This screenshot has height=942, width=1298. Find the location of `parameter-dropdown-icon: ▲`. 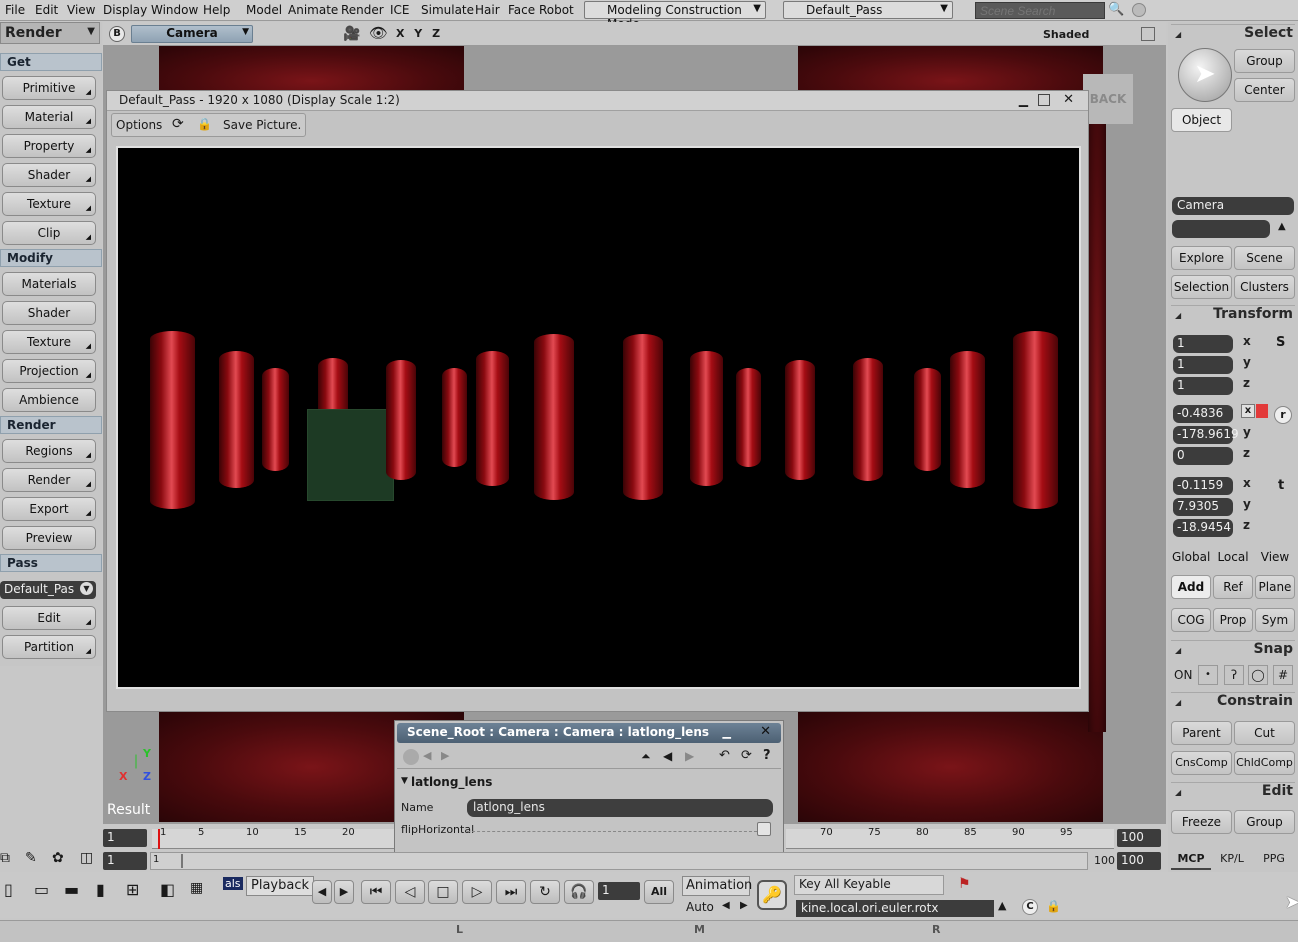

parameter-dropdown-icon: ▲ is located at coordinates (1002, 905).